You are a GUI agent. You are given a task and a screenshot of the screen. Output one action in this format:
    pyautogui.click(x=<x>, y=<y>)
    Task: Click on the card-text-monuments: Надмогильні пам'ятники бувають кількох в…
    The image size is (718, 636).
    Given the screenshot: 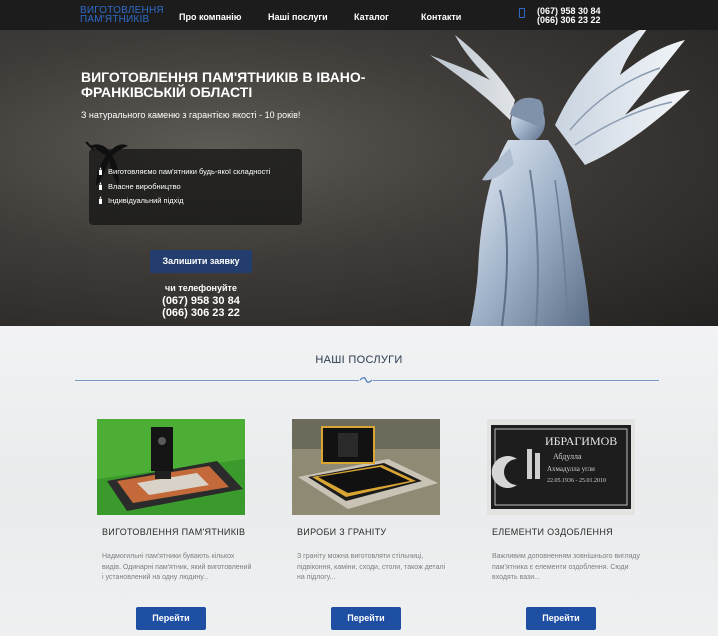 What is the action you would take?
    pyautogui.click(x=177, y=567)
    